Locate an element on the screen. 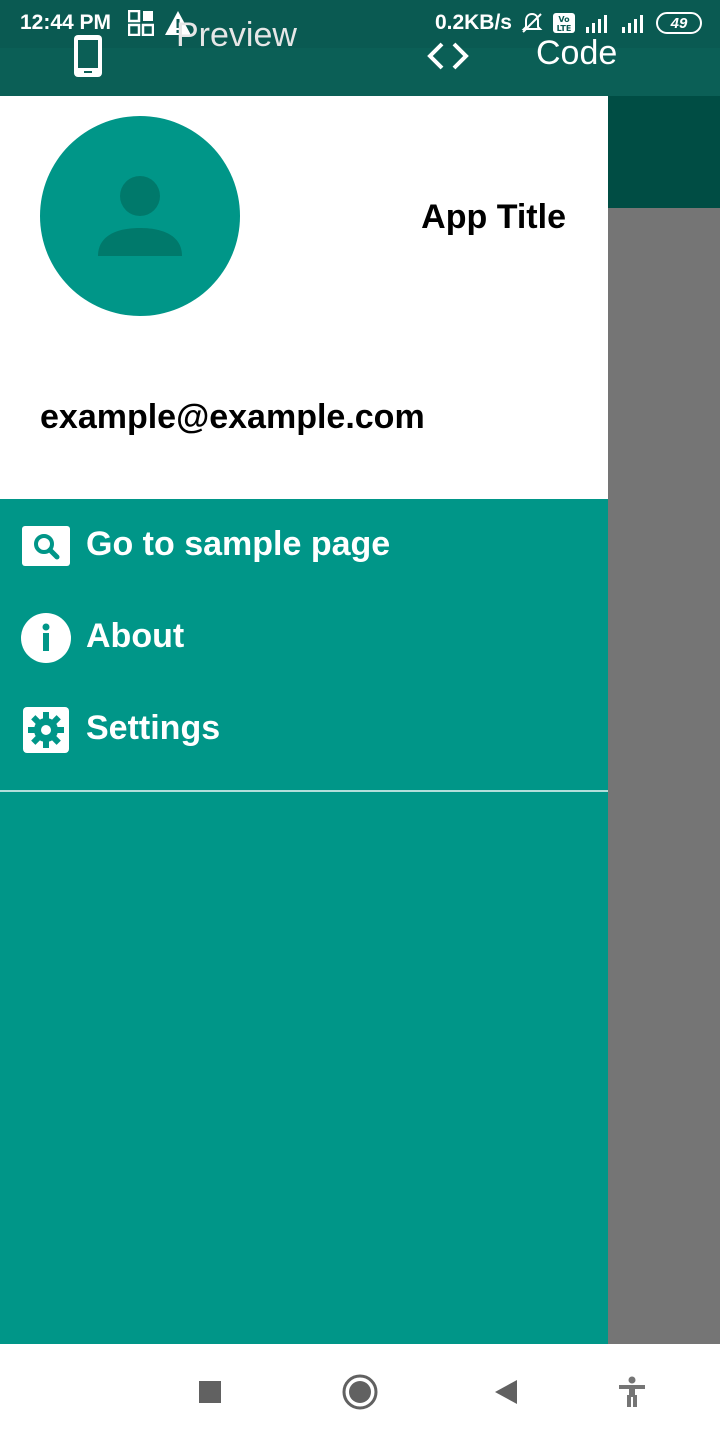  person-icon is located at coordinates (140, 216).